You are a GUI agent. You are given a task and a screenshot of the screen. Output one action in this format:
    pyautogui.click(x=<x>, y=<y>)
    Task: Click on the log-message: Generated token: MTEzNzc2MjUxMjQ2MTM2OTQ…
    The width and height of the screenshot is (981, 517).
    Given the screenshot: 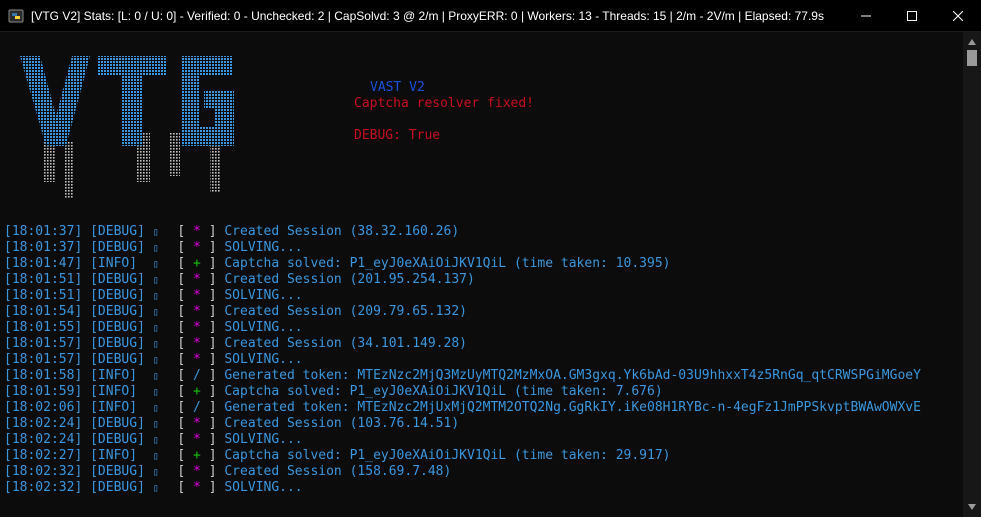 What is the action you would take?
    pyautogui.click(x=572, y=407)
    